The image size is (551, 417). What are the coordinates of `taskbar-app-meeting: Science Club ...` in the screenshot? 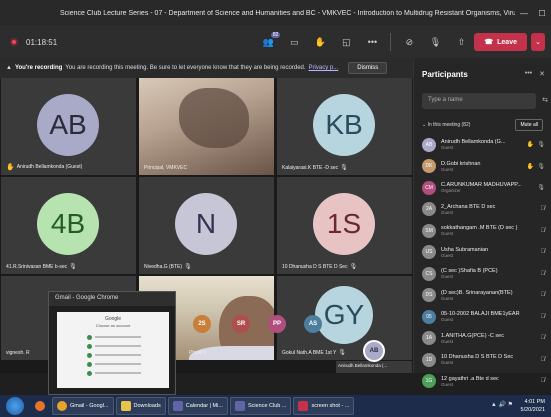 It's located at (260, 406).